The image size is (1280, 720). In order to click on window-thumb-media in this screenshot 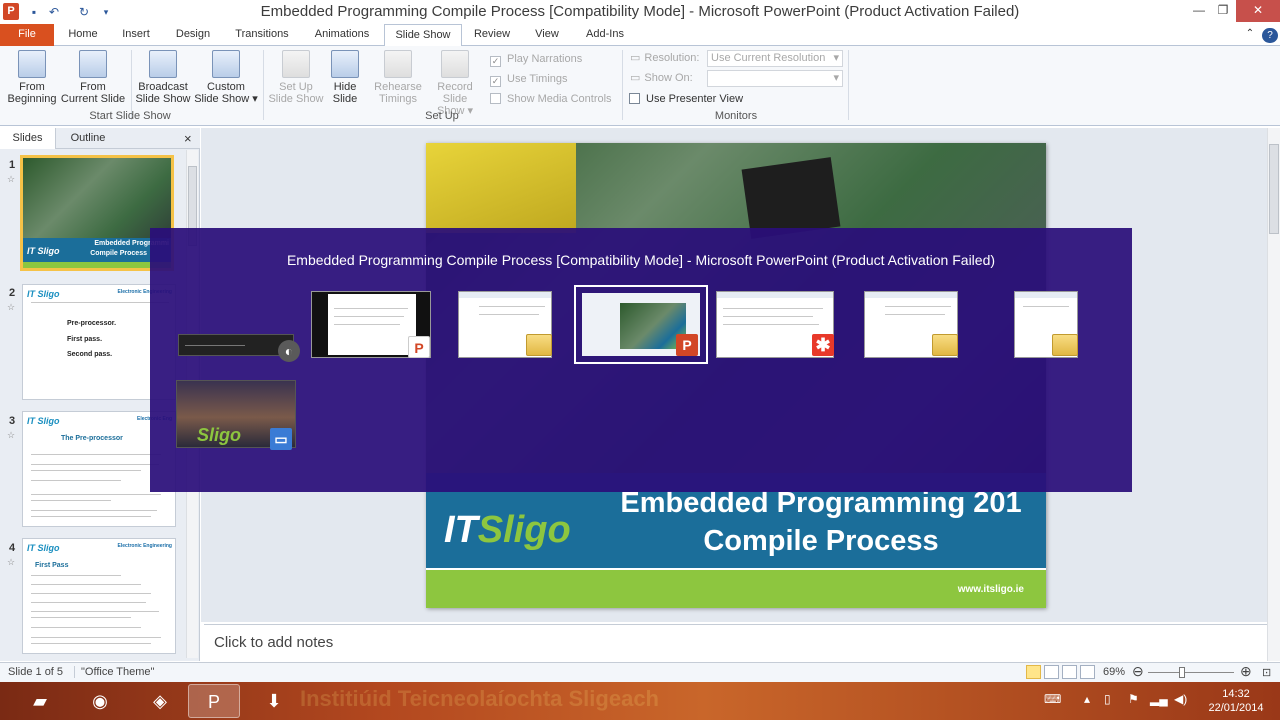, I will do `click(236, 345)`.